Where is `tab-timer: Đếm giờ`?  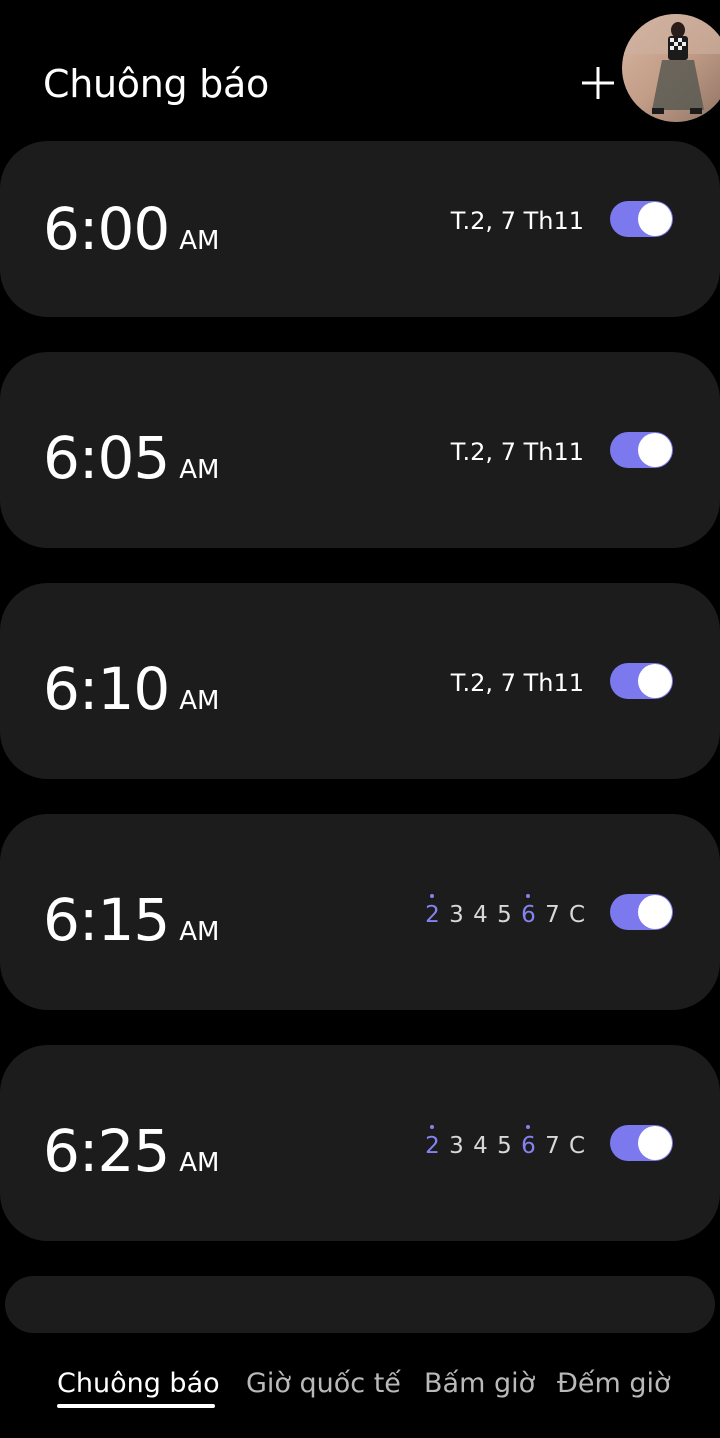 tab-timer: Đếm giờ is located at coordinates (614, 1383).